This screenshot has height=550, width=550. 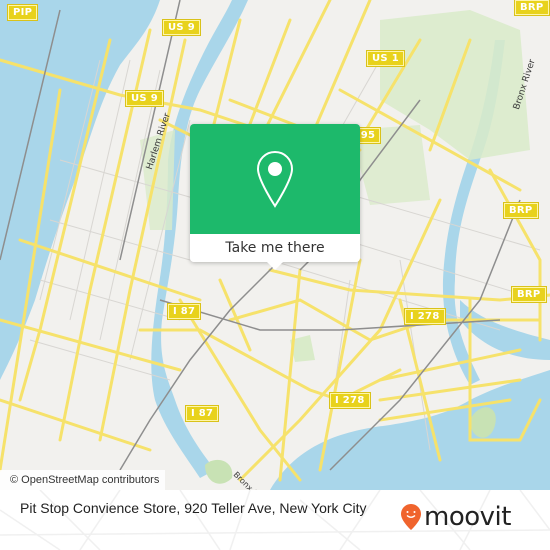 I want to click on moovit-logo: moovit, so click(x=455, y=517).